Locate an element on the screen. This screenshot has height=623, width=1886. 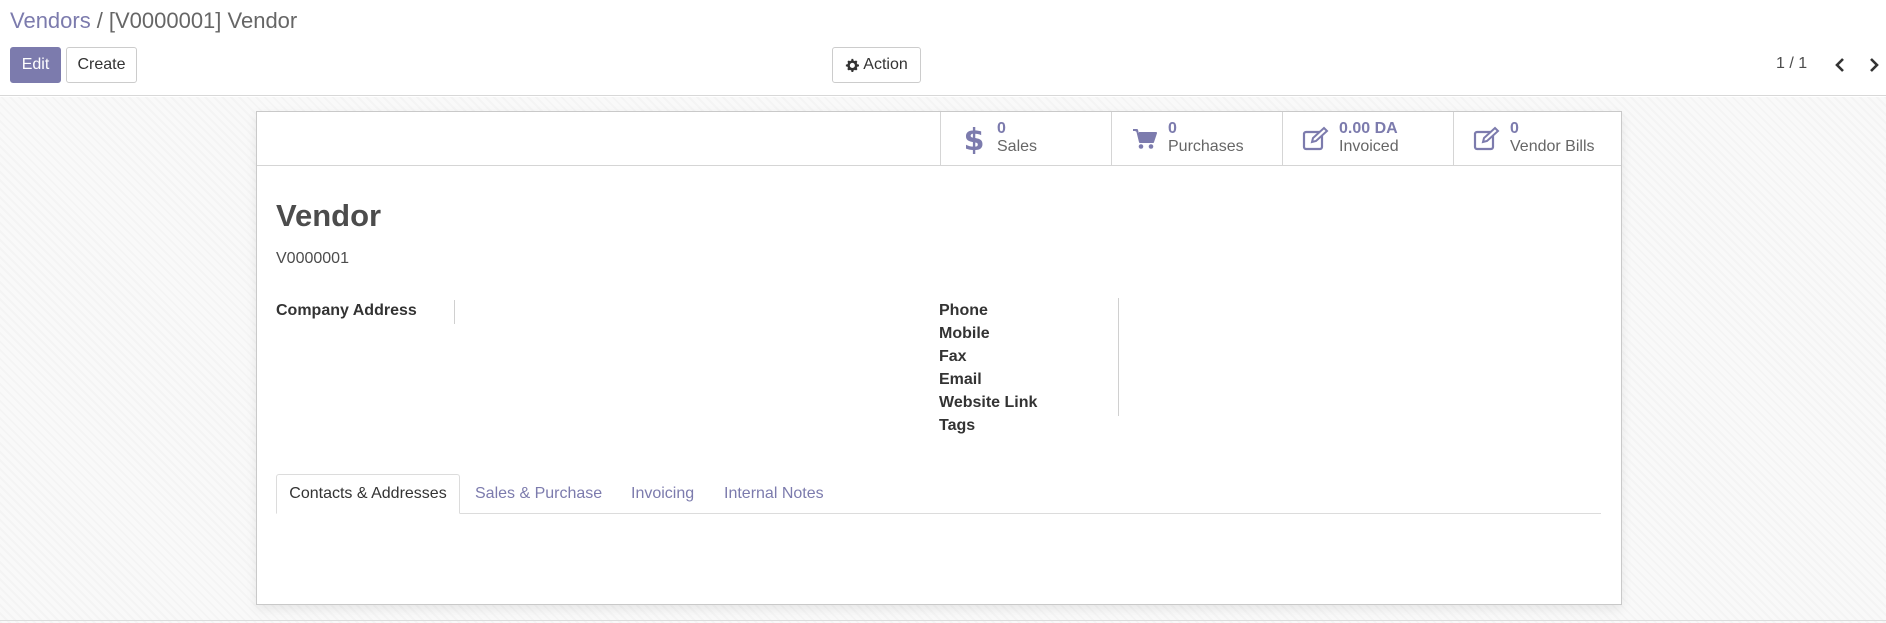
pager-next-button is located at coordinates (1874, 65).